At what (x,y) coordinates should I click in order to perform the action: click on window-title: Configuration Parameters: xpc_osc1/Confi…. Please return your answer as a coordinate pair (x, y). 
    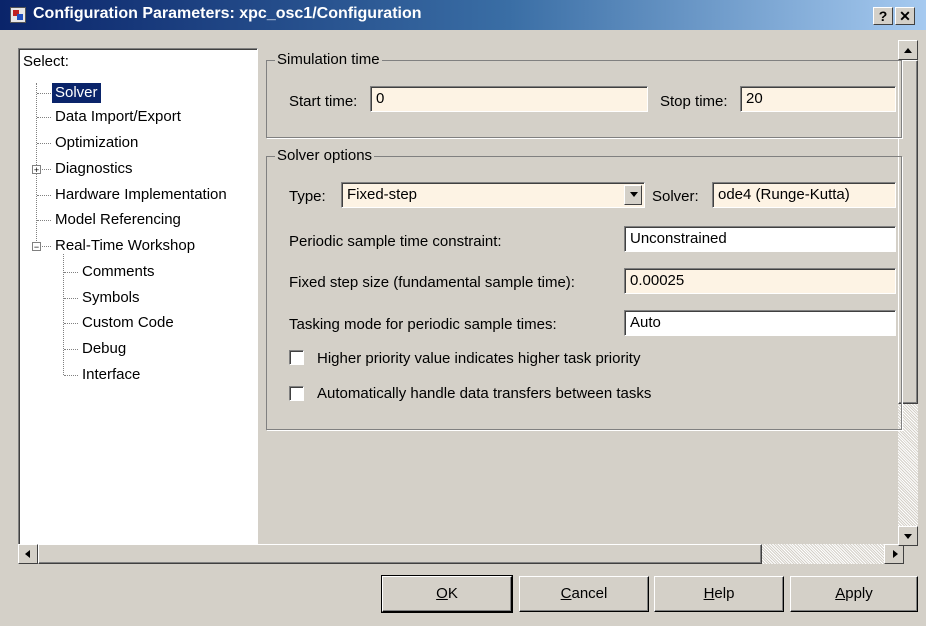
    Looking at the image, I should click on (227, 13).